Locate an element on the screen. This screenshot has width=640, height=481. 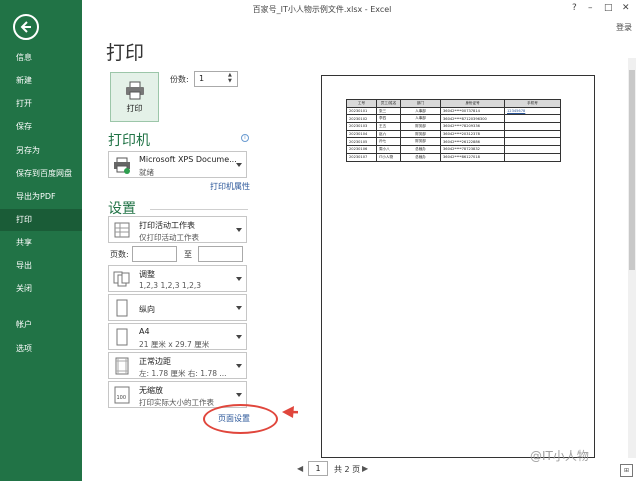
collate-dropdown: 调整 1,2,3 1,2,3 1,2,3 is located at coordinates (177, 278).